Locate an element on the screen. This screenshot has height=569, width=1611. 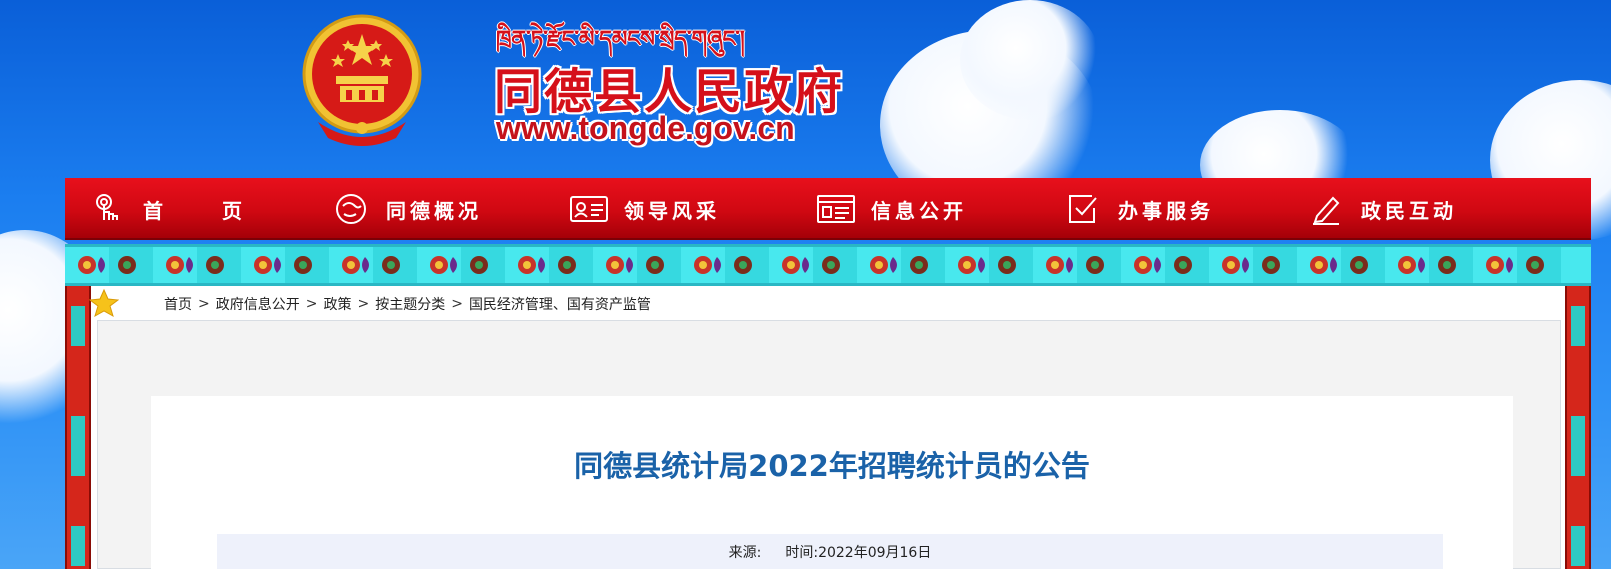
source-field: 来源: is located at coordinates (745, 552).